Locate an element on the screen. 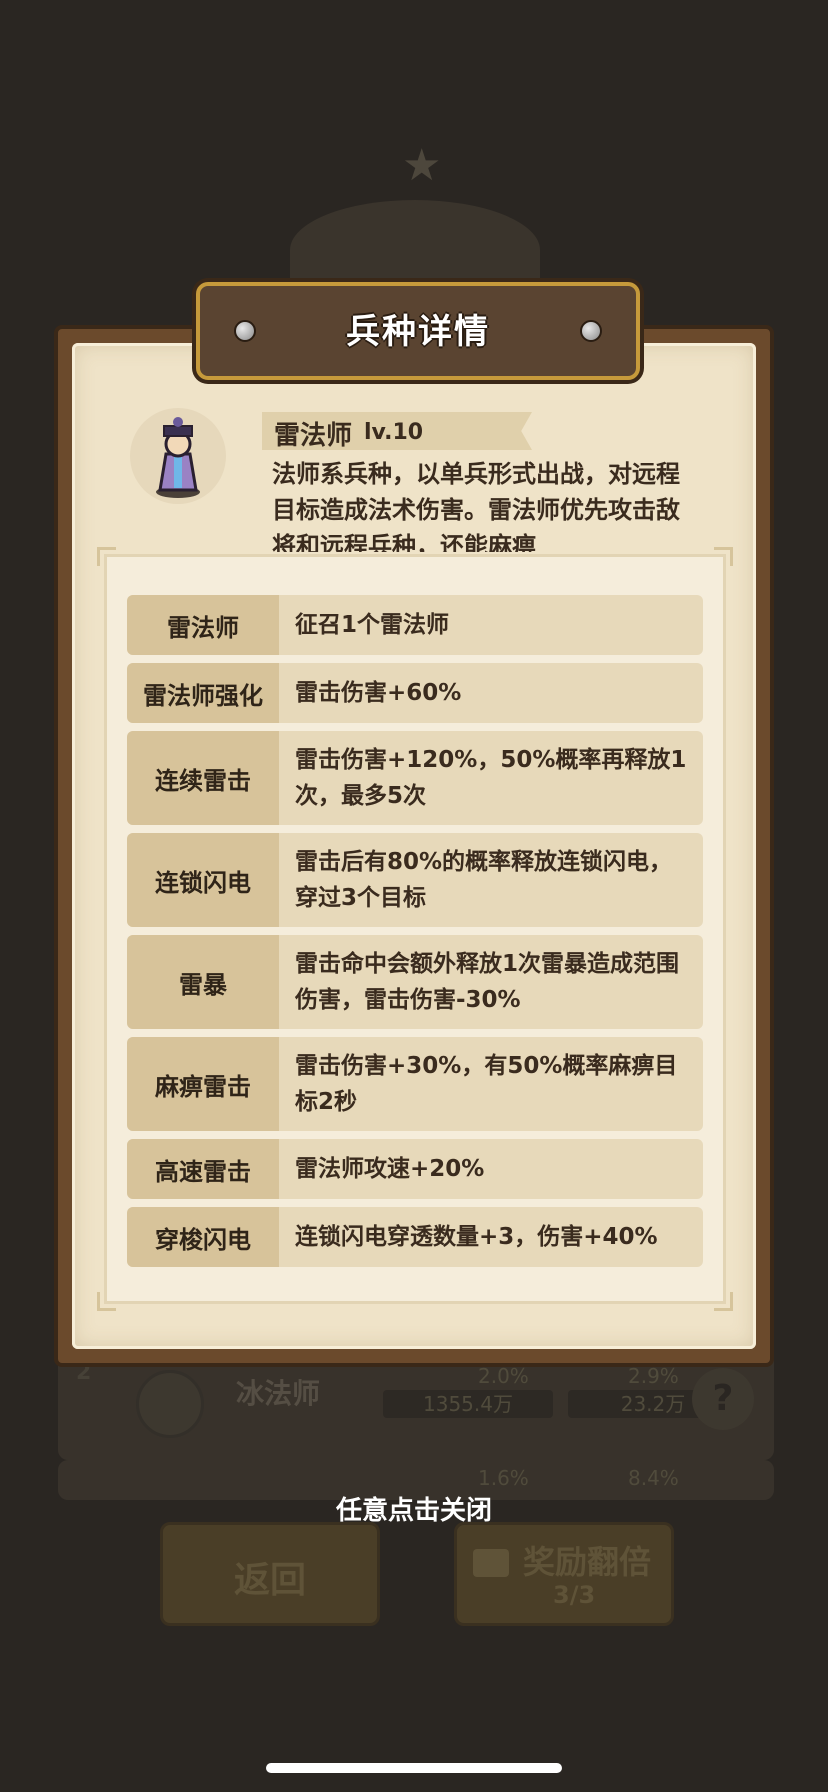 This screenshot has height=1792, width=828. skill-description: 雷法师攻速+20% is located at coordinates (390, 1169).